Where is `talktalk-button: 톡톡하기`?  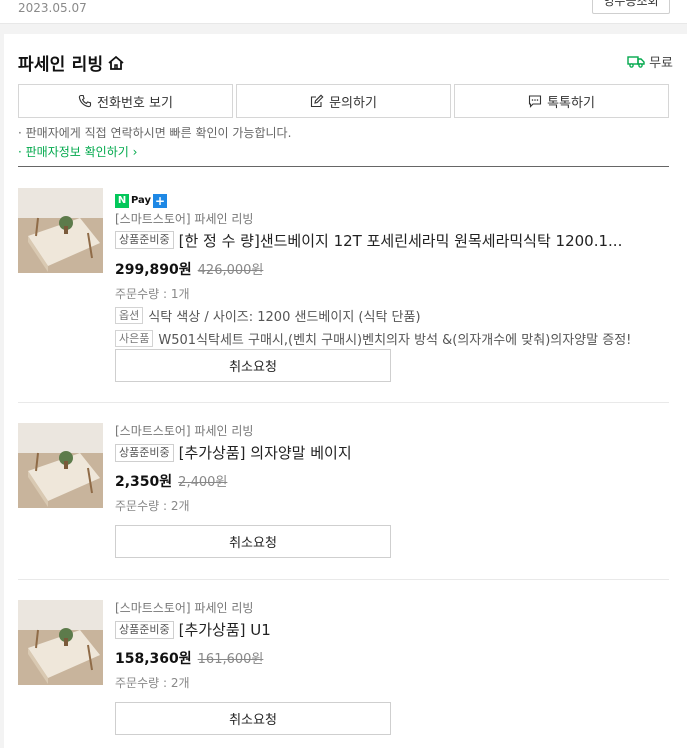
talktalk-button: 톡톡하기 is located at coordinates (561, 101).